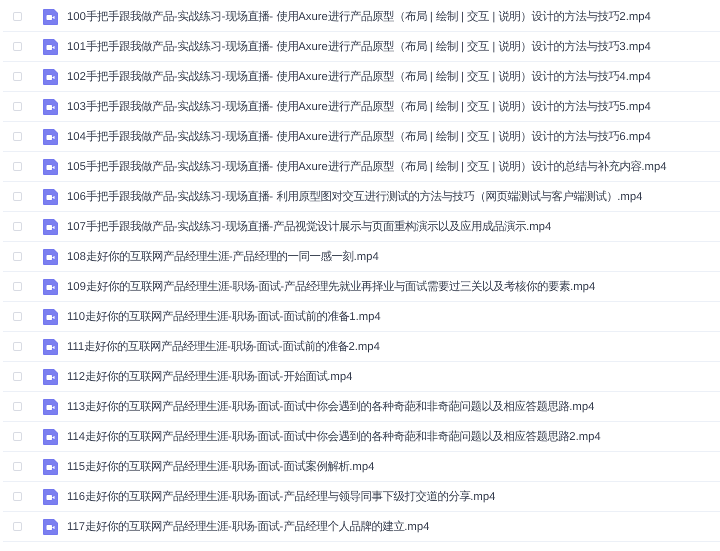 The image size is (720, 551). What do you see at coordinates (209, 376) in the screenshot?
I see `file-name: 112走好你的互联网产品经理生涯-职场-面试-开始面试.mp4` at bounding box center [209, 376].